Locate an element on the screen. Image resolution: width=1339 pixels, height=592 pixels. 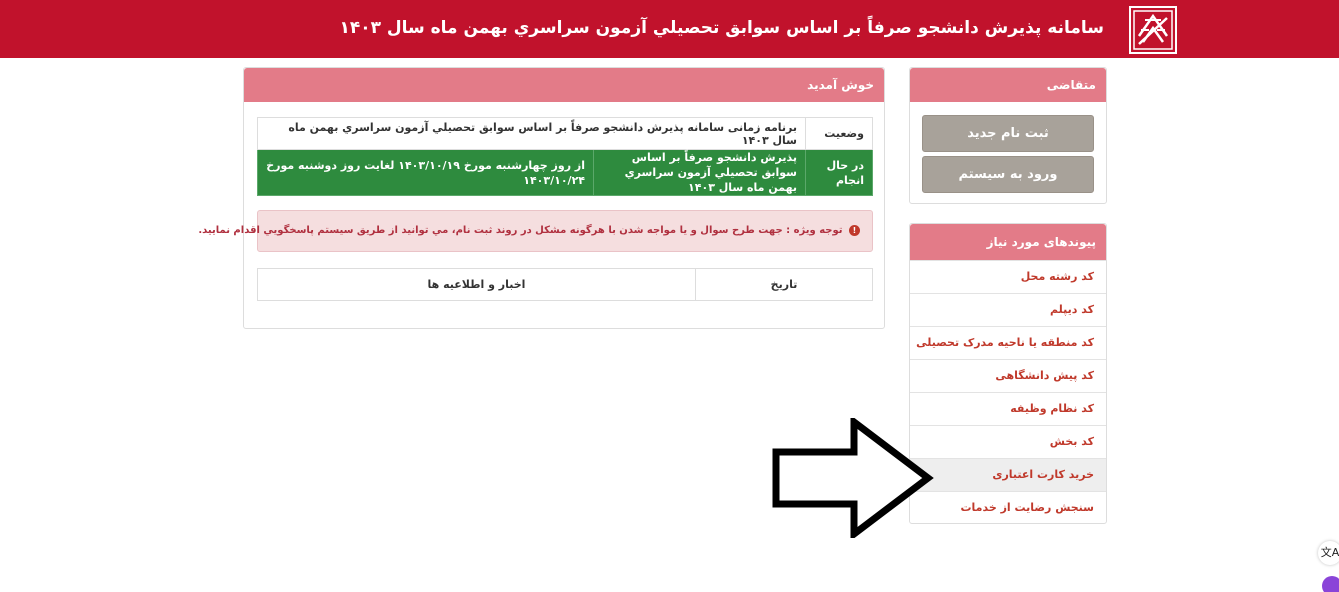
link-region-code: کد منطقه یا ناحیه مدرک تحصیلی is located at coordinates (1008, 342).